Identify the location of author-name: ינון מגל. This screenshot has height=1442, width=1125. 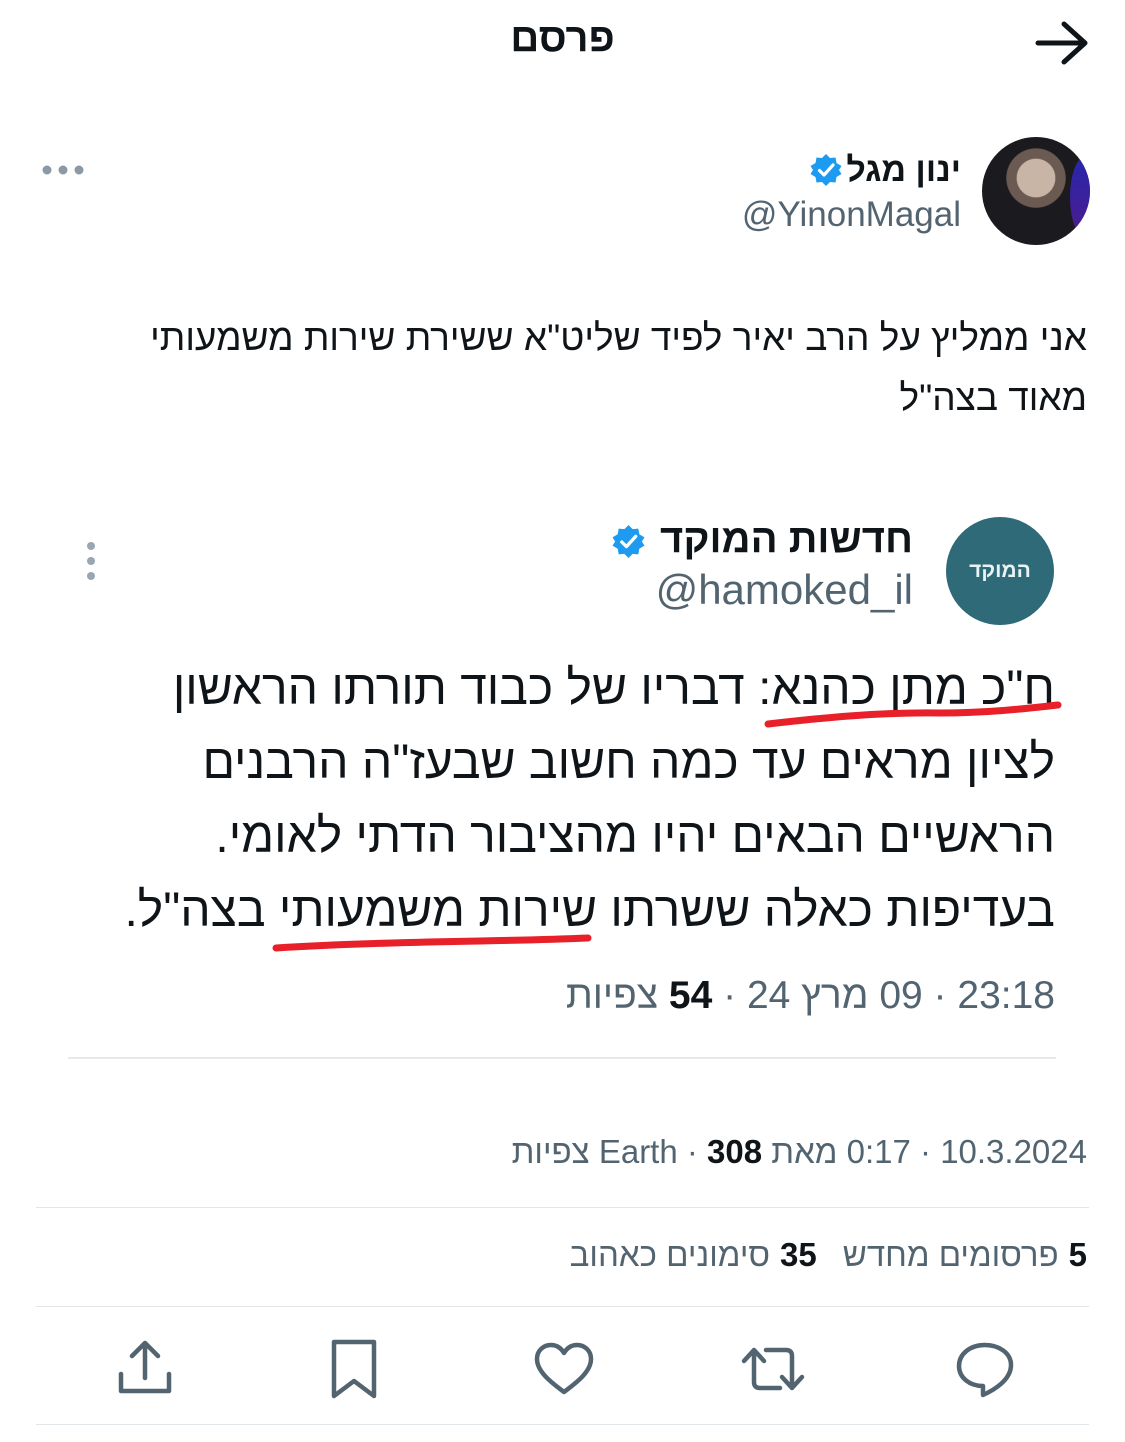
(903, 170).